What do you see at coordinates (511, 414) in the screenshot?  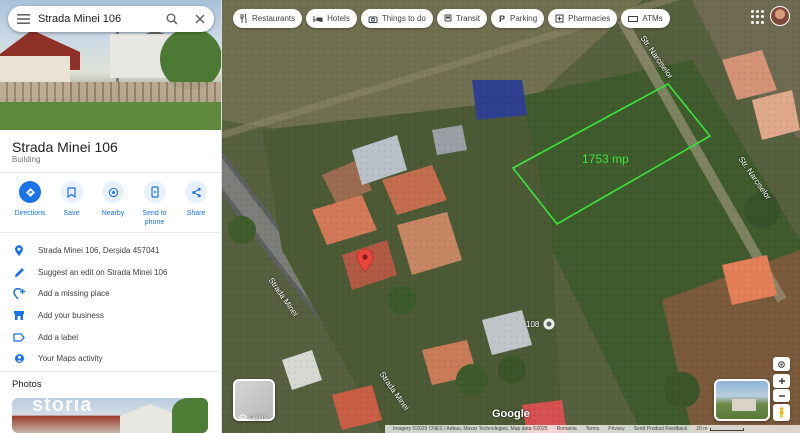 I see `google-logo: Google` at bounding box center [511, 414].